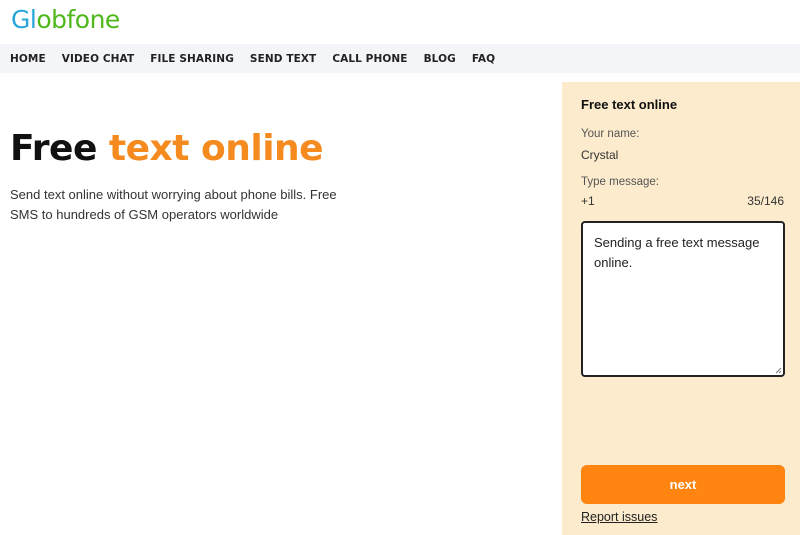 Image resolution: width=800 pixels, height=535 pixels. I want to click on message-textarea: Sending a free text message online., so click(683, 299).